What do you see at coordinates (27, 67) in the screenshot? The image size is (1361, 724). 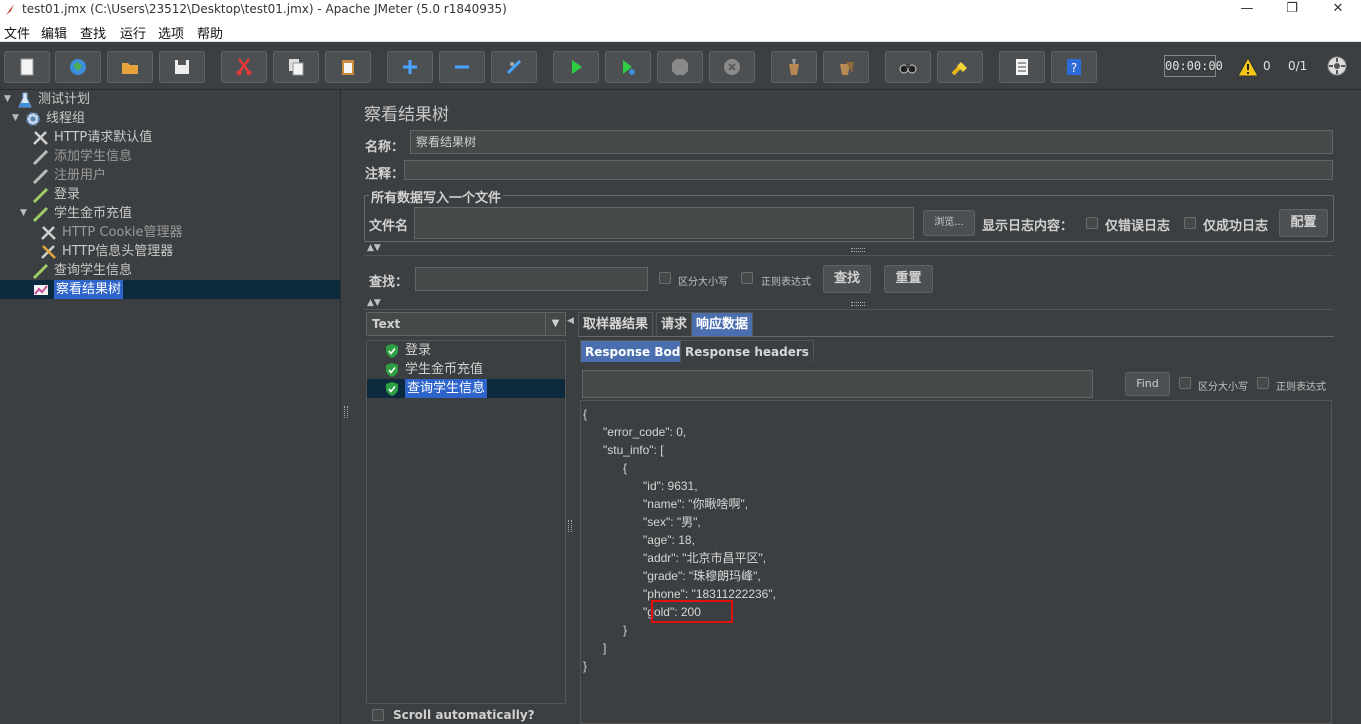 I see `new-button` at bounding box center [27, 67].